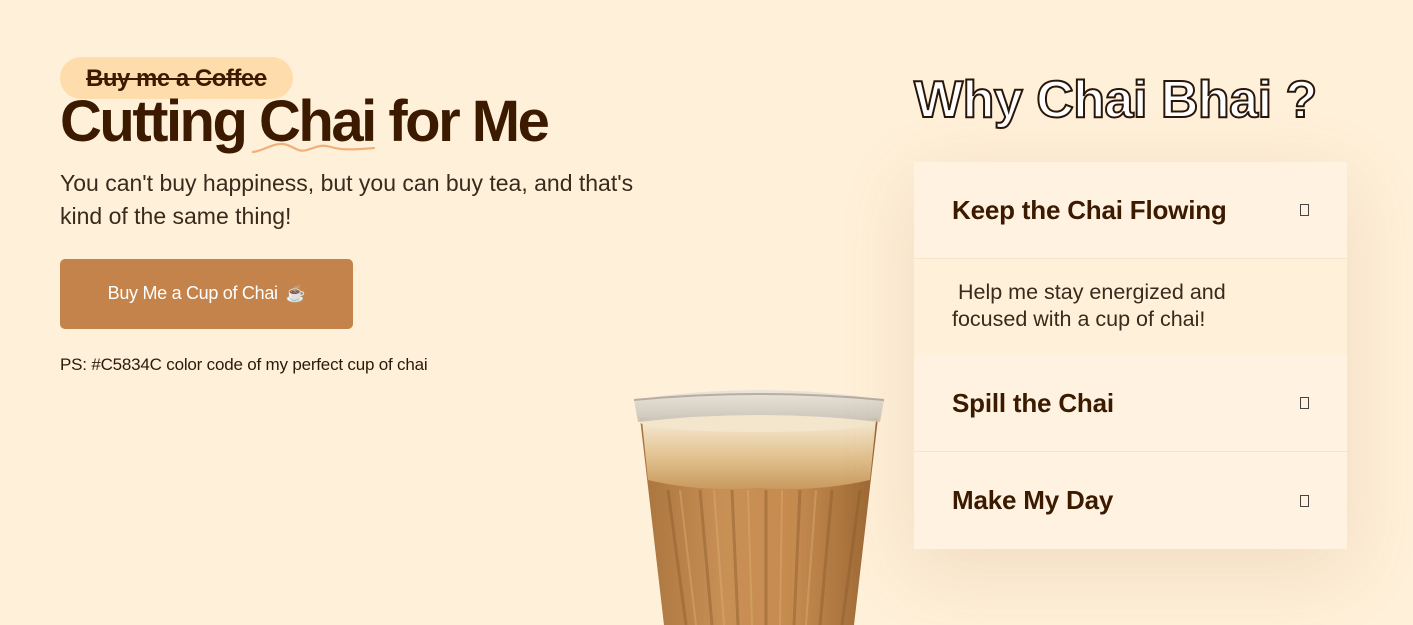 The image size is (1413, 625). What do you see at coordinates (313, 147) in the screenshot?
I see `squiggle-underline-icon` at bounding box center [313, 147].